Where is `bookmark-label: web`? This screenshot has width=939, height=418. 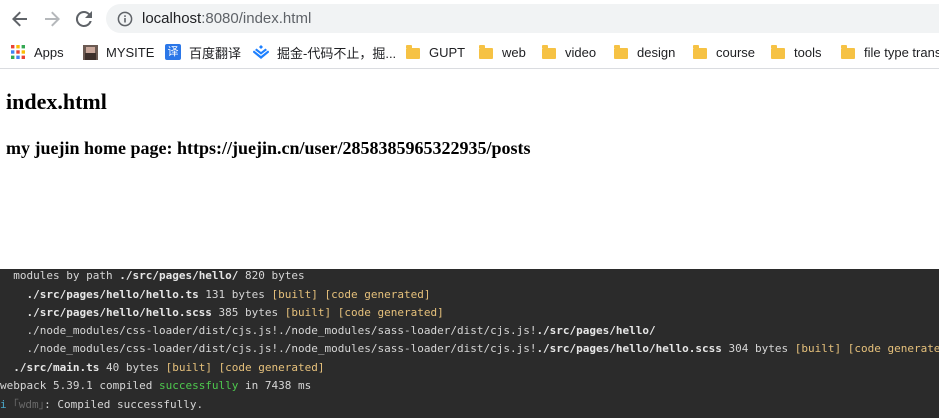 bookmark-label: web is located at coordinates (514, 52).